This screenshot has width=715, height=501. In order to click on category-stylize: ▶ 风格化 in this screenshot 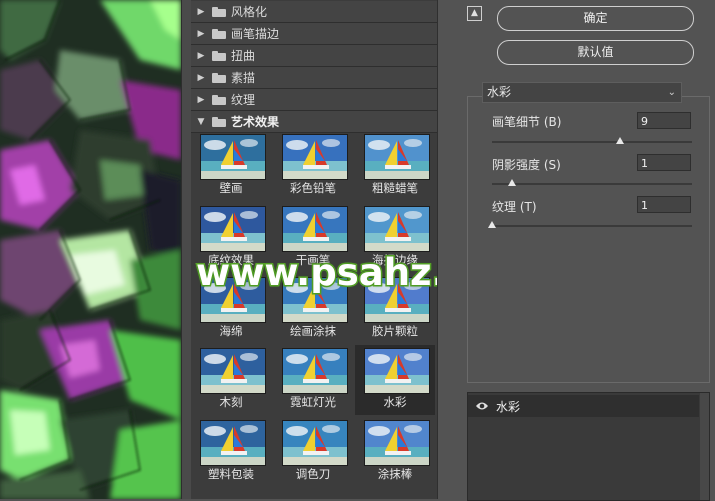, I will do `click(314, 12)`.